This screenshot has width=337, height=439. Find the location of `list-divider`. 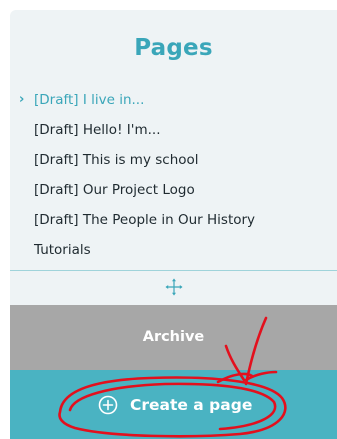

list-divider is located at coordinates (173, 270).